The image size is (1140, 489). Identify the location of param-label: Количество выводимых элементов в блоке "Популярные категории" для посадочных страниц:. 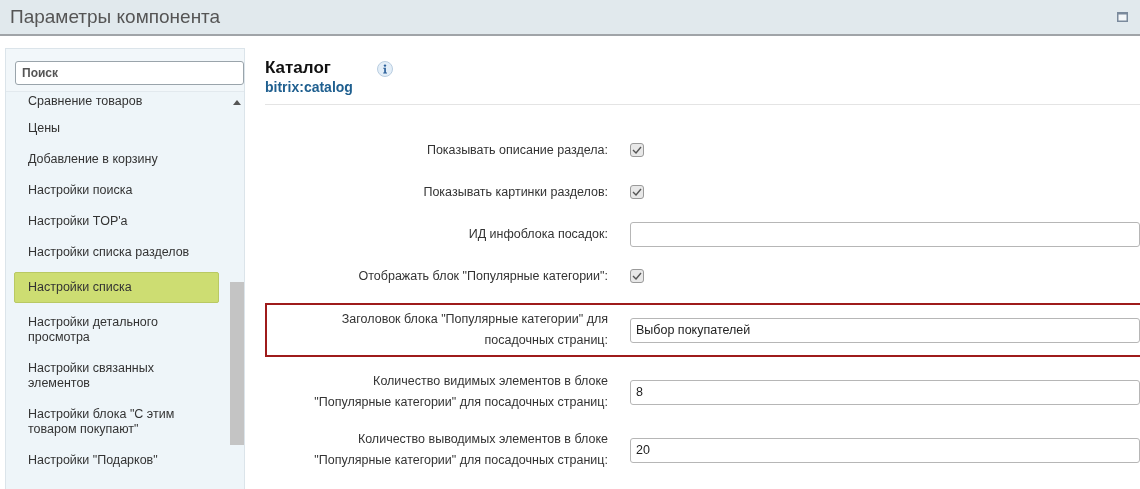
(460, 450).